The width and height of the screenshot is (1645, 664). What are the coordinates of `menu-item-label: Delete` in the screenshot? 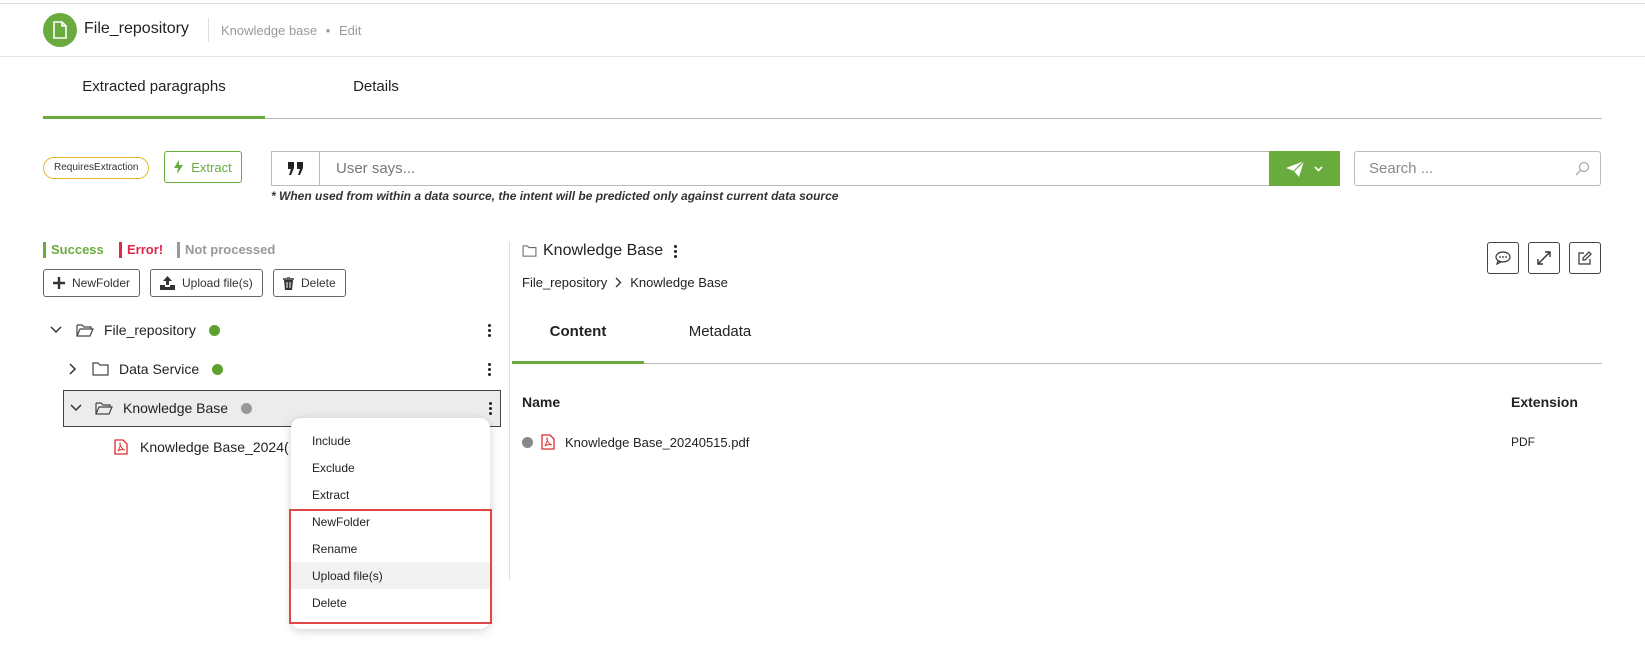 It's located at (329, 602).